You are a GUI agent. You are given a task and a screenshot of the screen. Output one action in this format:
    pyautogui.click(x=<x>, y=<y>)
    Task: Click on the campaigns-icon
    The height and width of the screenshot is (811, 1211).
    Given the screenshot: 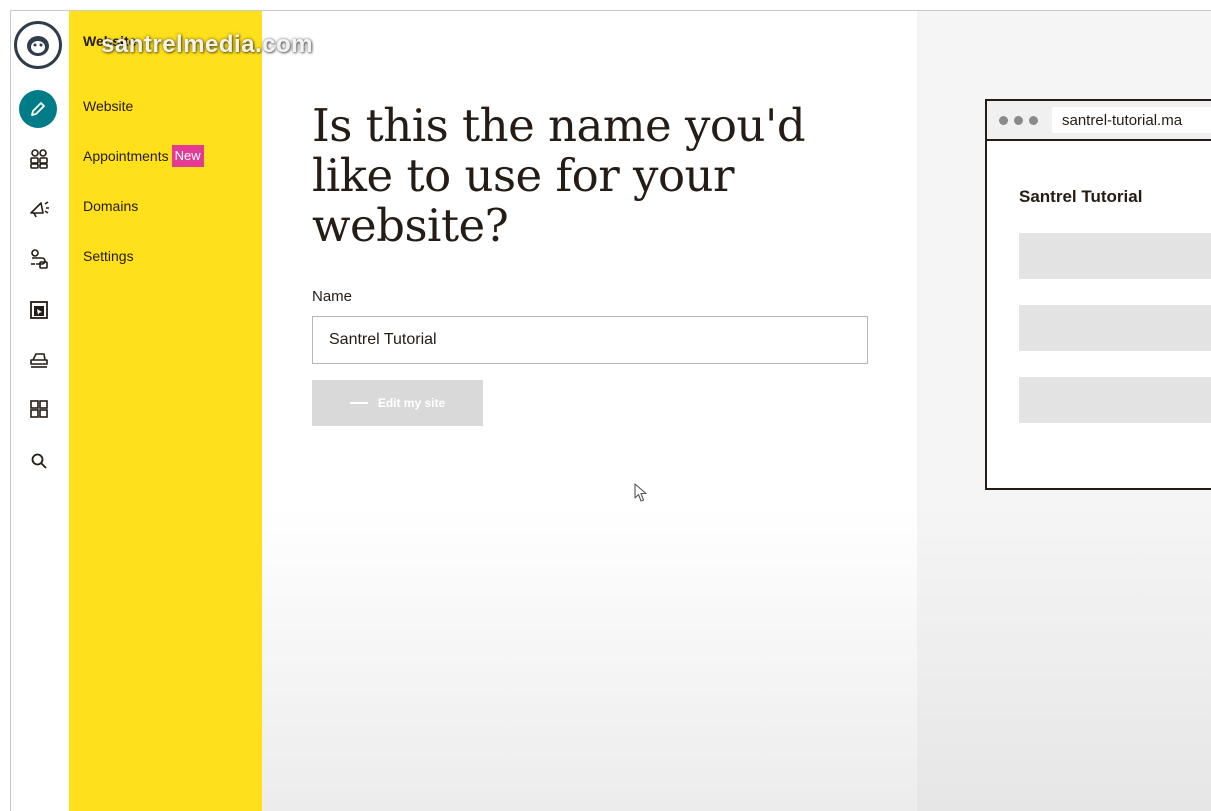 What is the action you would take?
    pyautogui.click(x=39, y=209)
    